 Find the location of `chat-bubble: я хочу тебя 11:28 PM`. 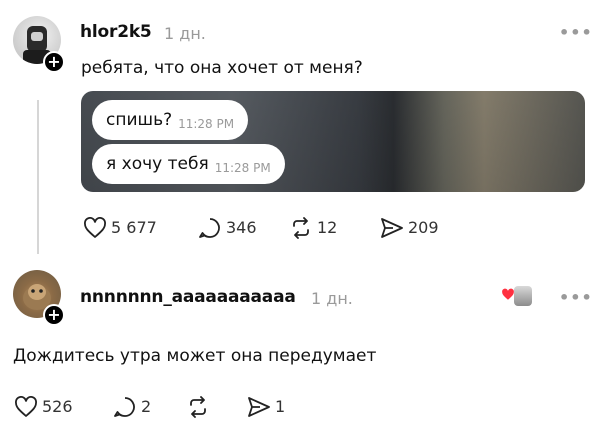

chat-bubble: я хочу тебя 11:28 PM is located at coordinates (188, 164).